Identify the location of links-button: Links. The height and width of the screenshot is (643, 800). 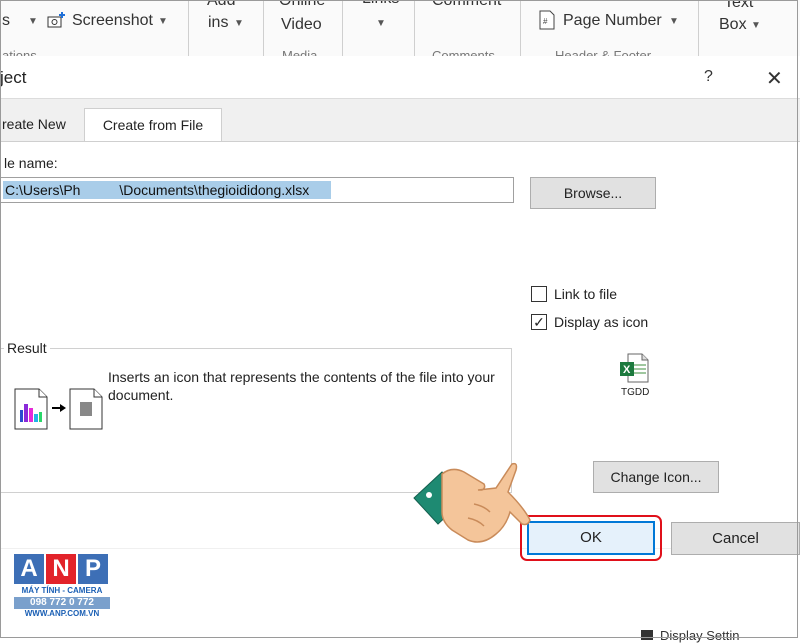
(380, 4).